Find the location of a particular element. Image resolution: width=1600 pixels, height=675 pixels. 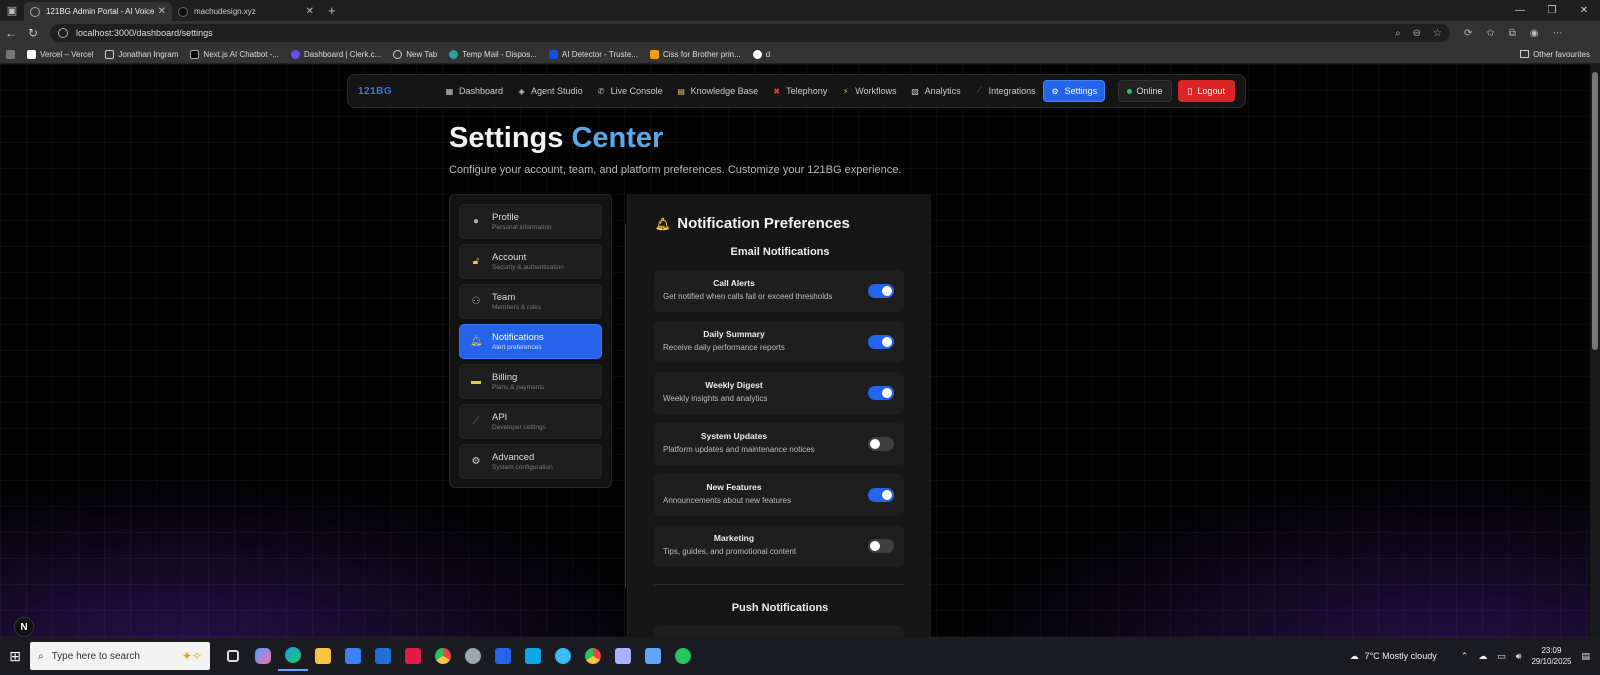

onedrive-icon: ☁ is located at coordinates (1482, 656).